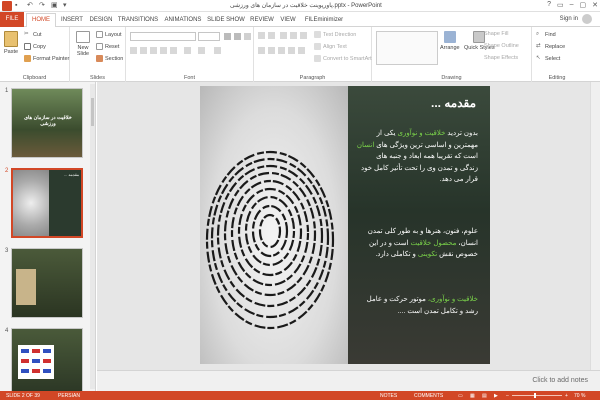 This screenshot has height=400, width=600. Describe the element at coordinates (11, 43) in the screenshot. I see `paste-button: Paste` at that location.